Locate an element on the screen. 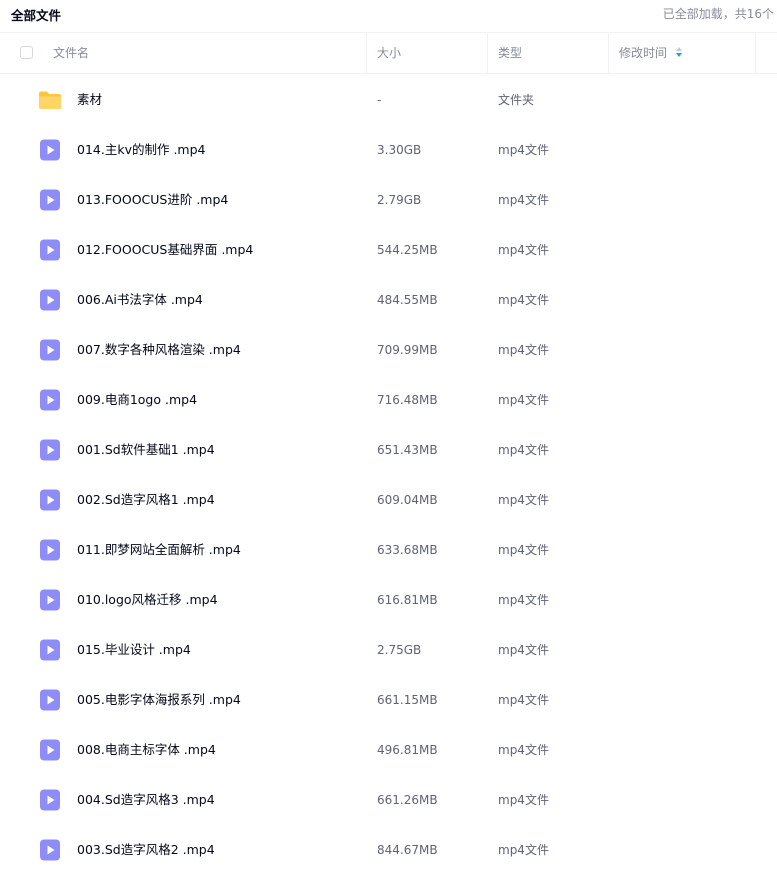 Image resolution: width=777 pixels, height=880 pixels. file-row: 011.即梦网站全面解析 .mp4 633.68MB mp4文件 is located at coordinates (388, 550).